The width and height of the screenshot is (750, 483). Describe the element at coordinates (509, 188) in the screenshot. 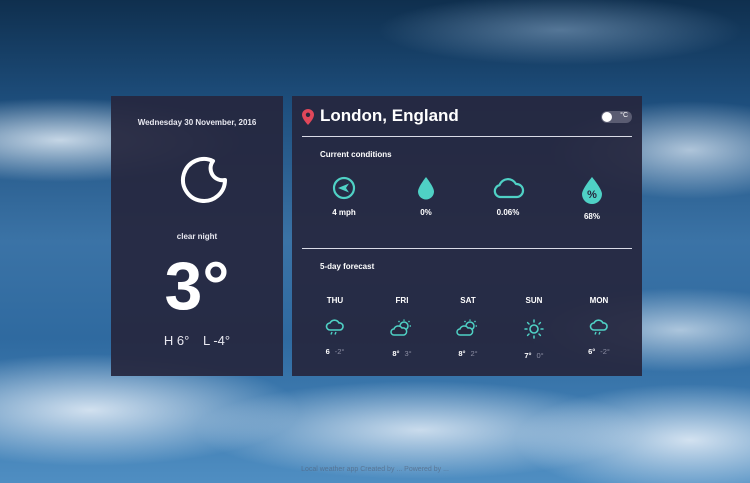

I see `cloud-icon` at that location.